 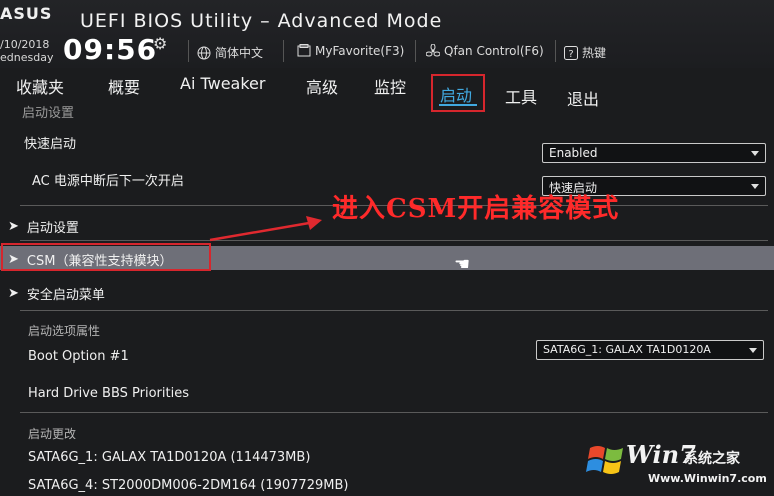 I want to click on qfan-button: Qfan Control(F6), so click(x=485, y=51).